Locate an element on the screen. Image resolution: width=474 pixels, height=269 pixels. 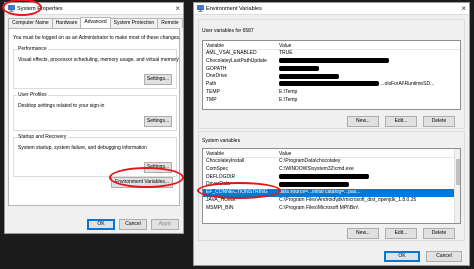
variable-name: MSMPI_BIN is located at coordinates (220, 207).